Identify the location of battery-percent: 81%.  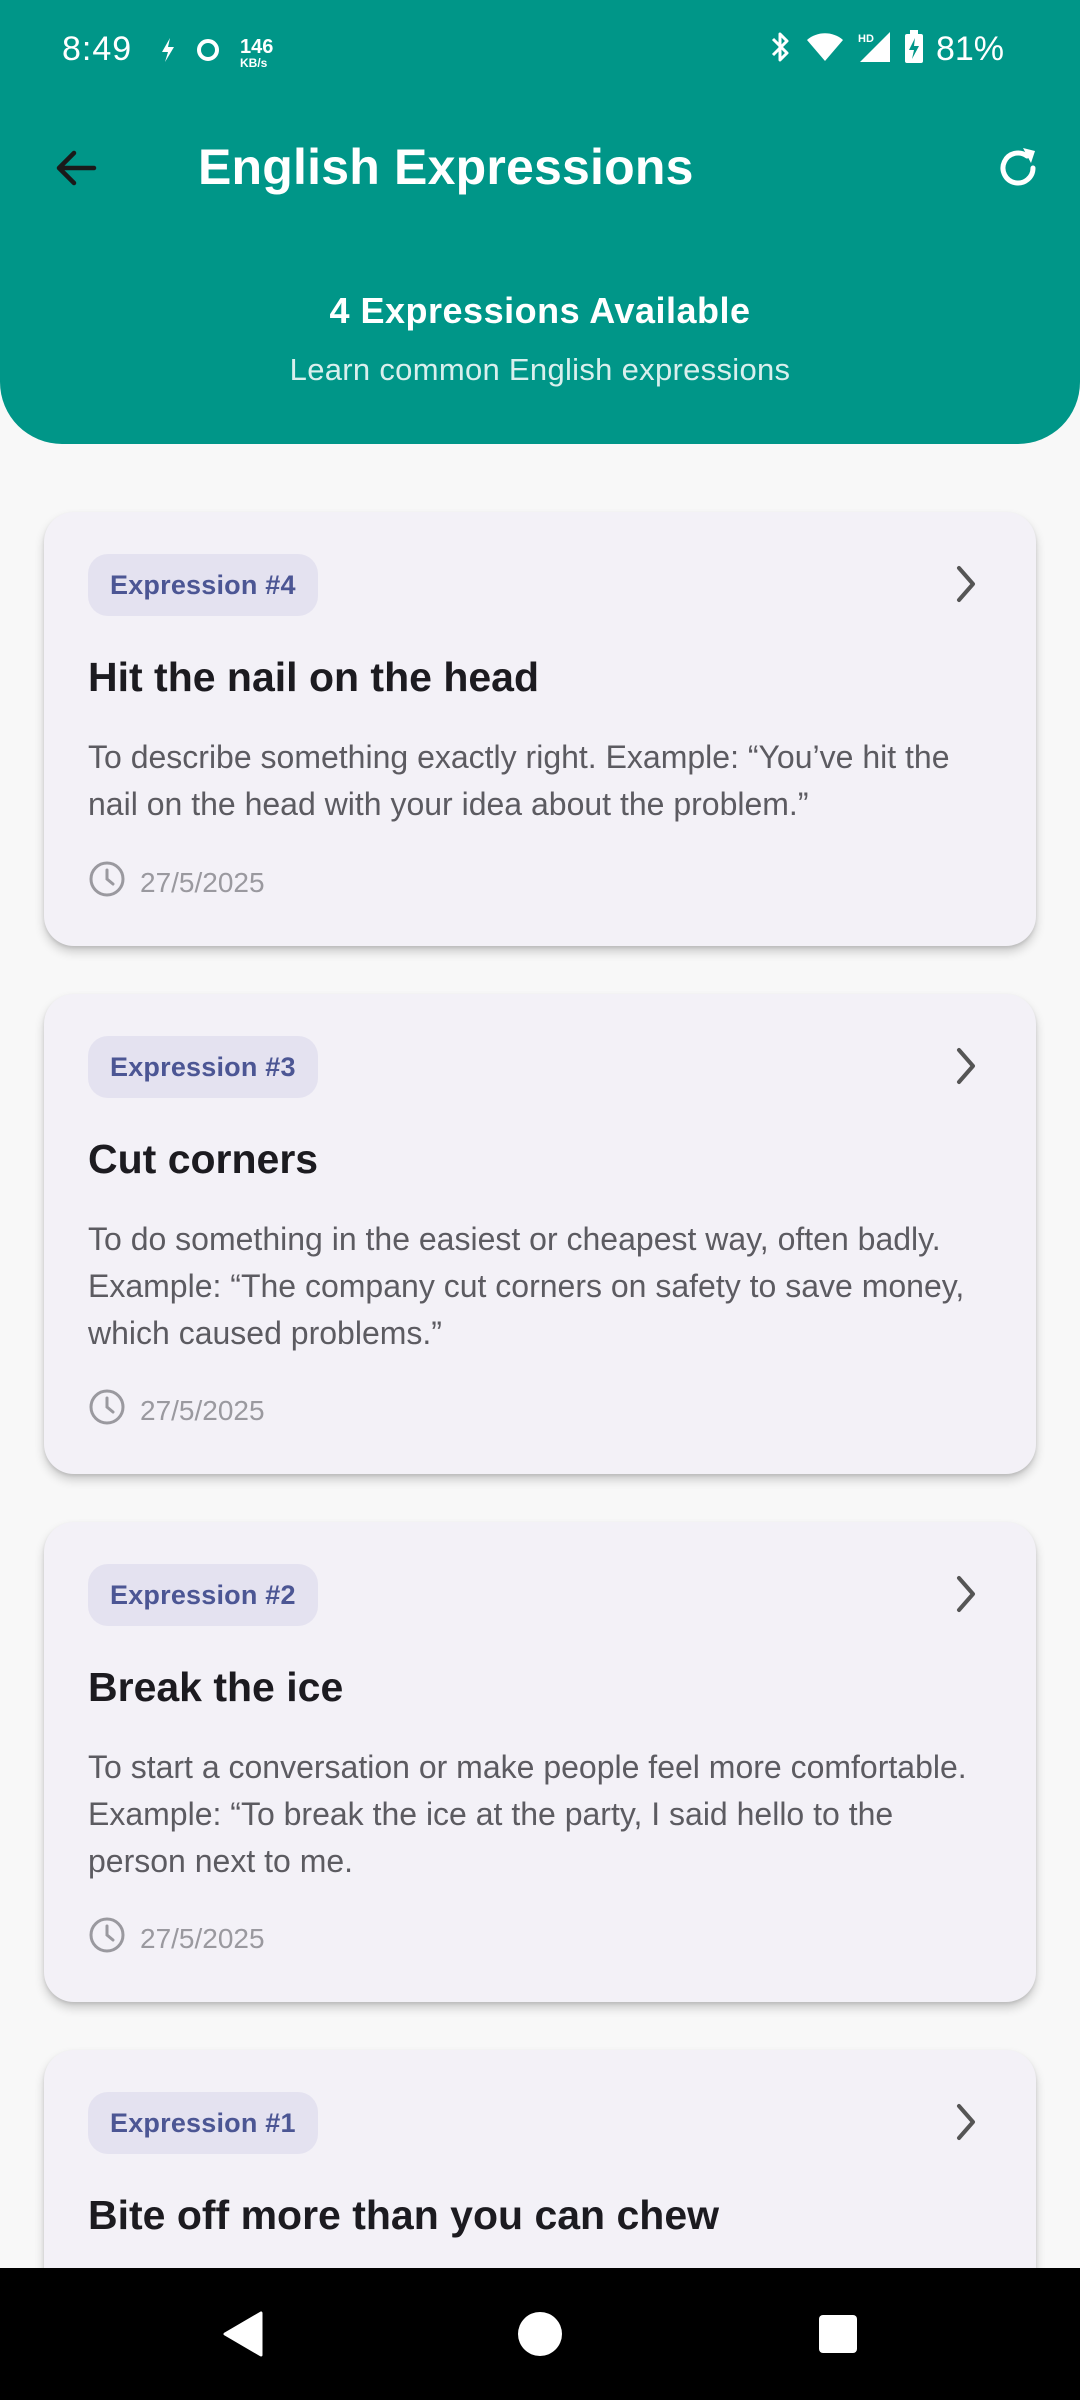
(969, 49).